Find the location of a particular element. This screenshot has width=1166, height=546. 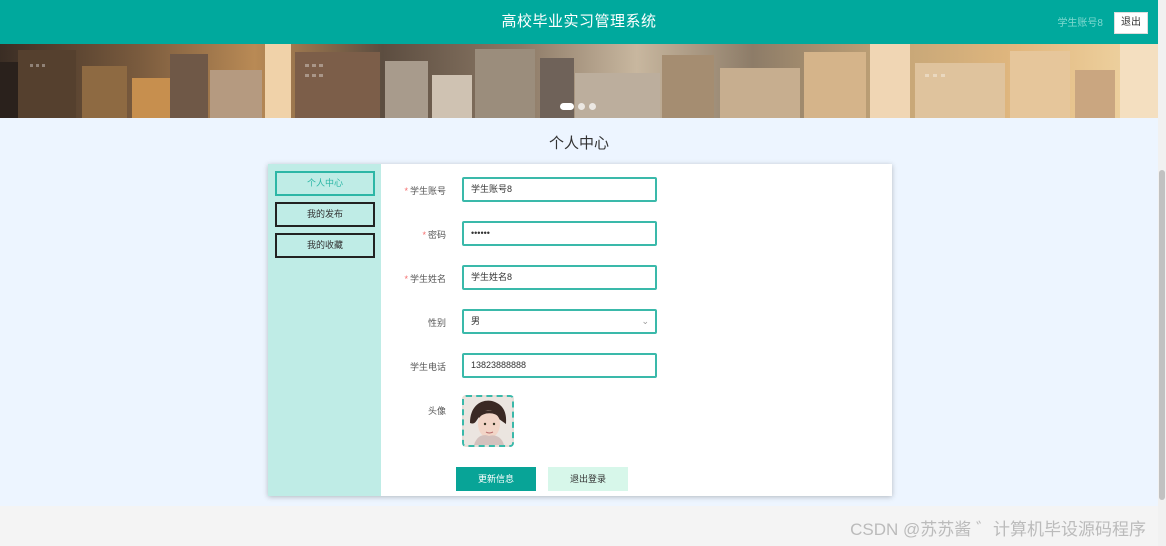

app-title: 高校毕业实习管理系统 is located at coordinates (579, 21).